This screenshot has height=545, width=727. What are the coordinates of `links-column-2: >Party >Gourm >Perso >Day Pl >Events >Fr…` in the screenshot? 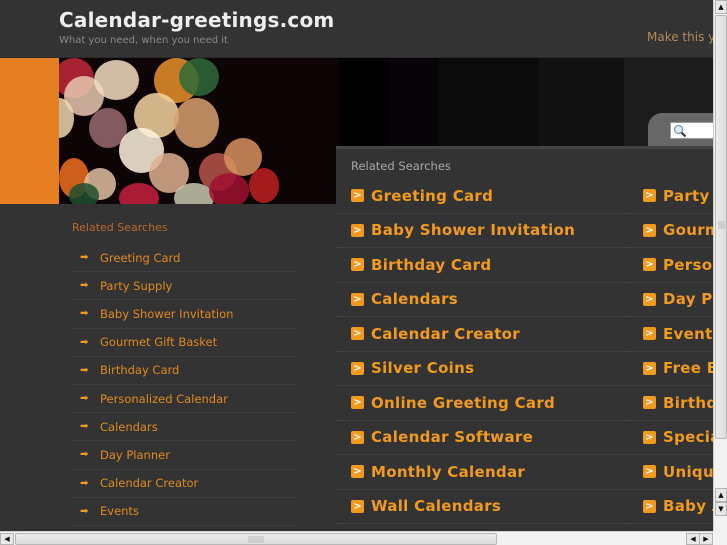 It's located at (670, 351).